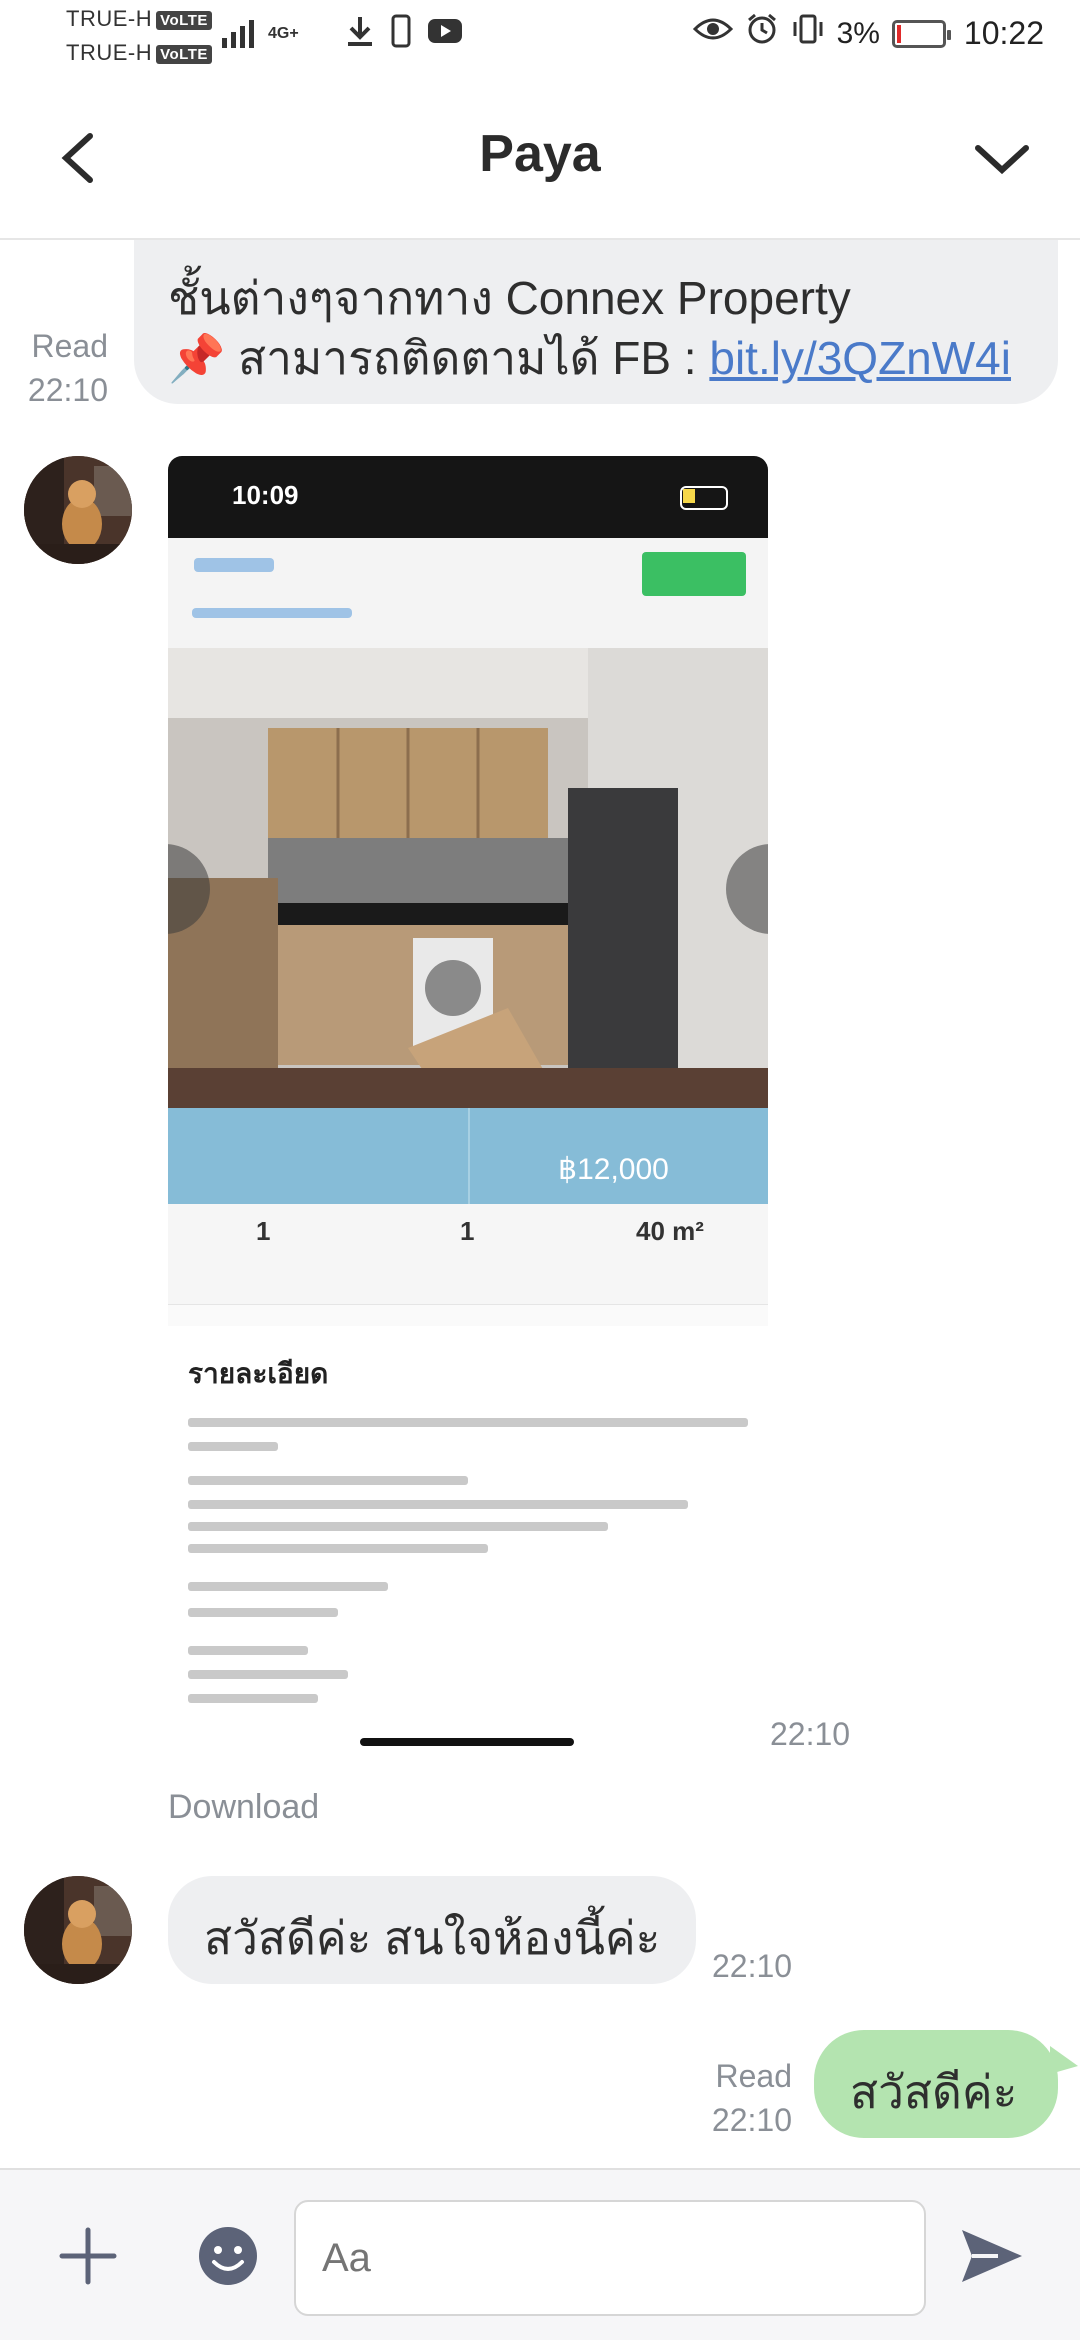 This screenshot has width=1080, height=2340. Describe the element at coordinates (139, 19) in the screenshot. I see `carrier-label-1: TRUE-H VoLTE` at that location.